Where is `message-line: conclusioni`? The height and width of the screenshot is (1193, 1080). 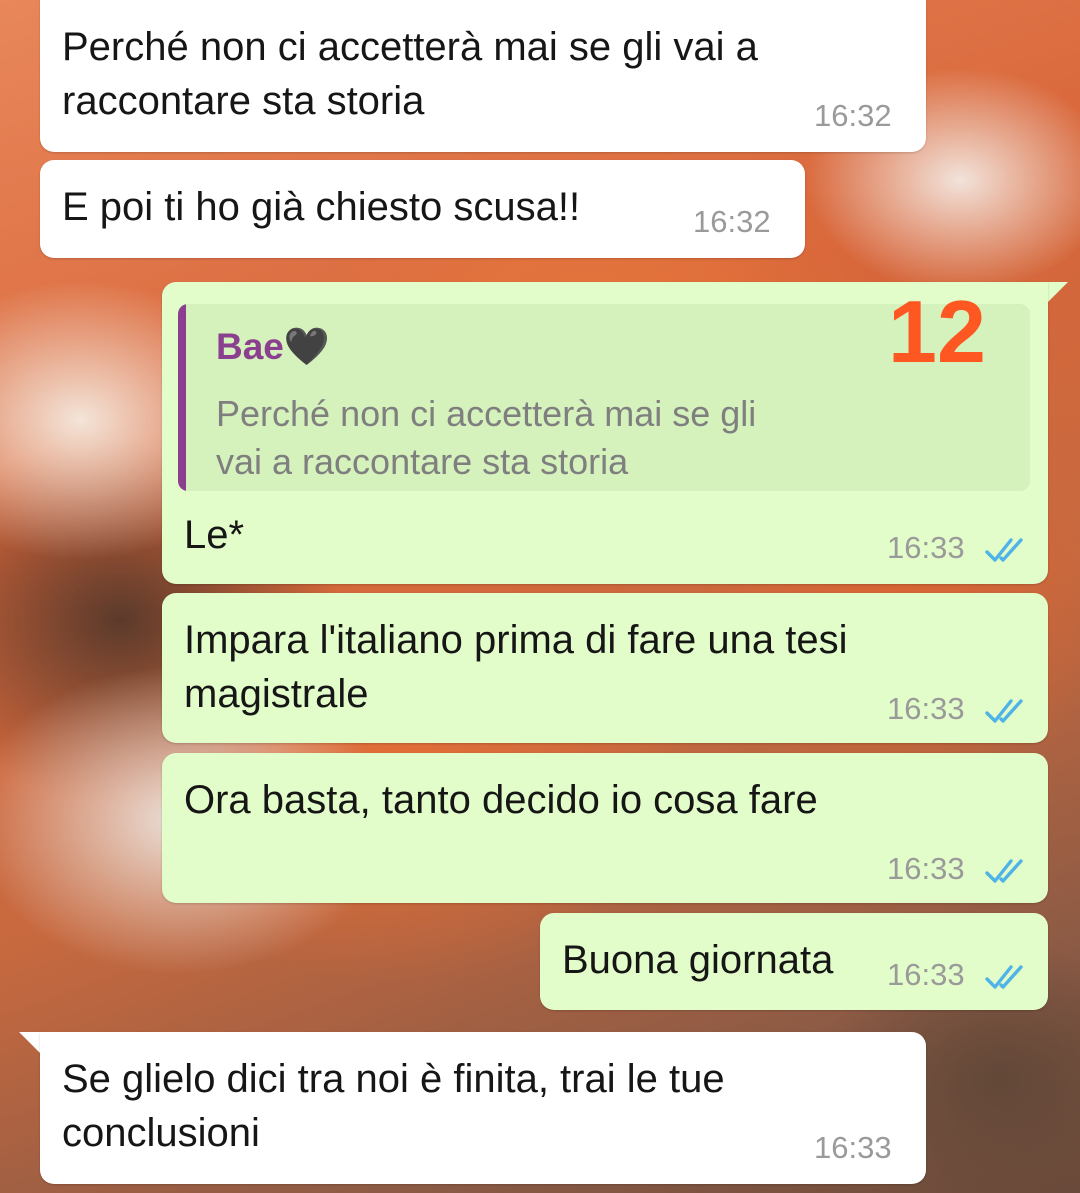
message-line: conclusioni is located at coordinates (161, 1133).